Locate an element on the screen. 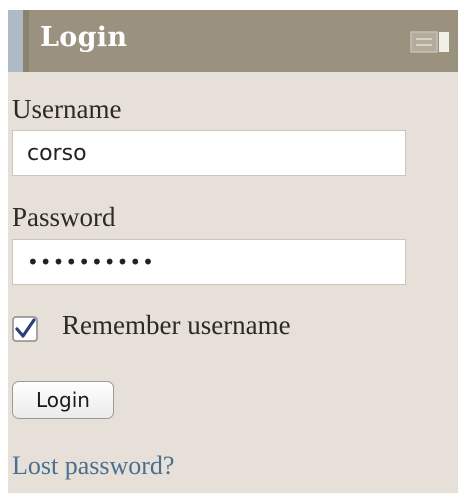 The width and height of the screenshot is (463, 493). block-title: Login is located at coordinates (84, 37).